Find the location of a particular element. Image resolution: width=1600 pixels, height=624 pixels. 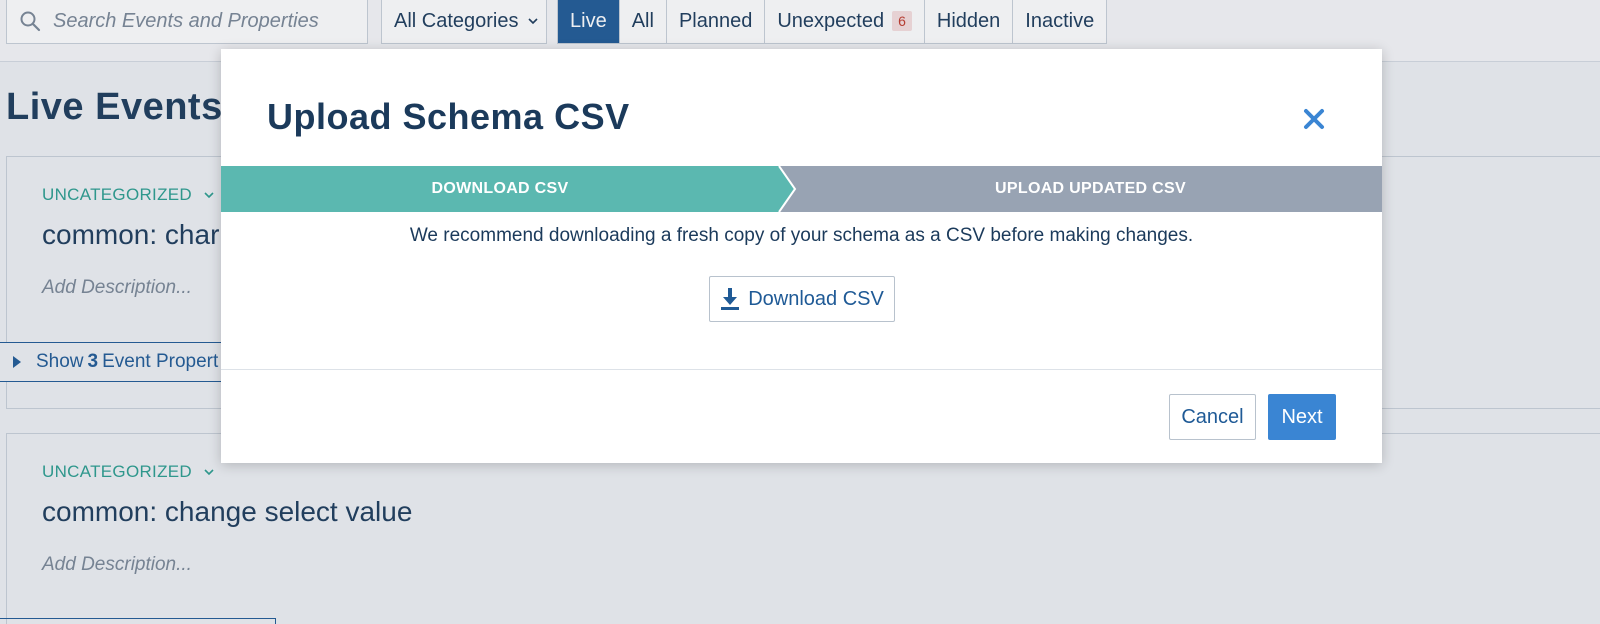

download-csv-button: Download CSV is located at coordinates (802, 299).